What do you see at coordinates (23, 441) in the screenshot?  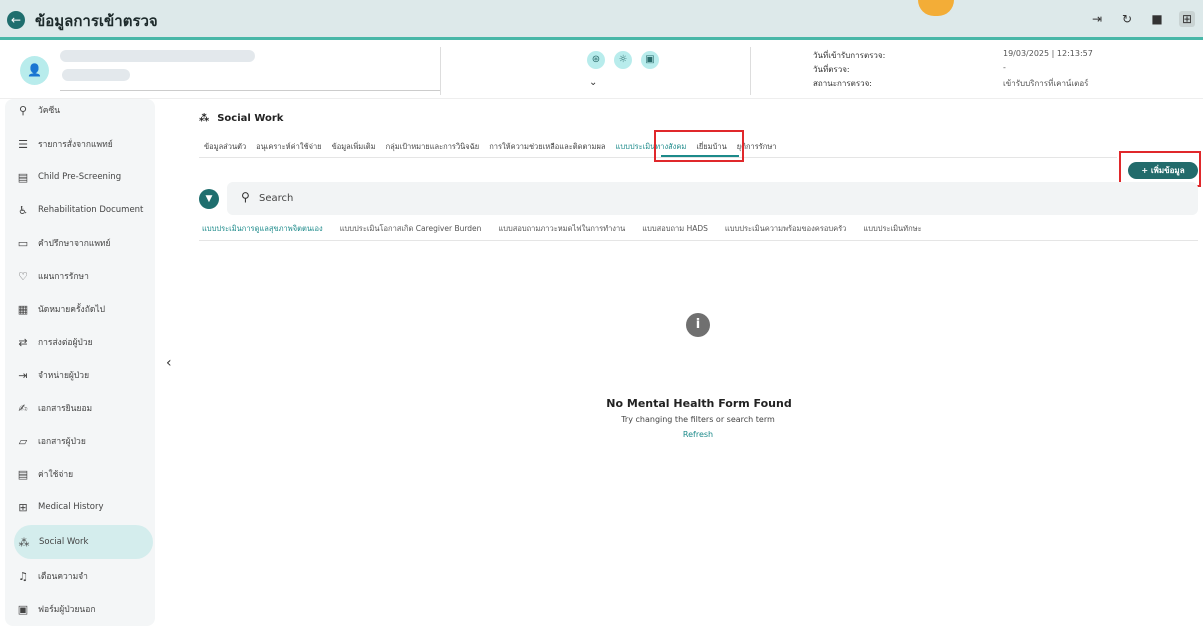 I see `folder-icon: ▱` at bounding box center [23, 441].